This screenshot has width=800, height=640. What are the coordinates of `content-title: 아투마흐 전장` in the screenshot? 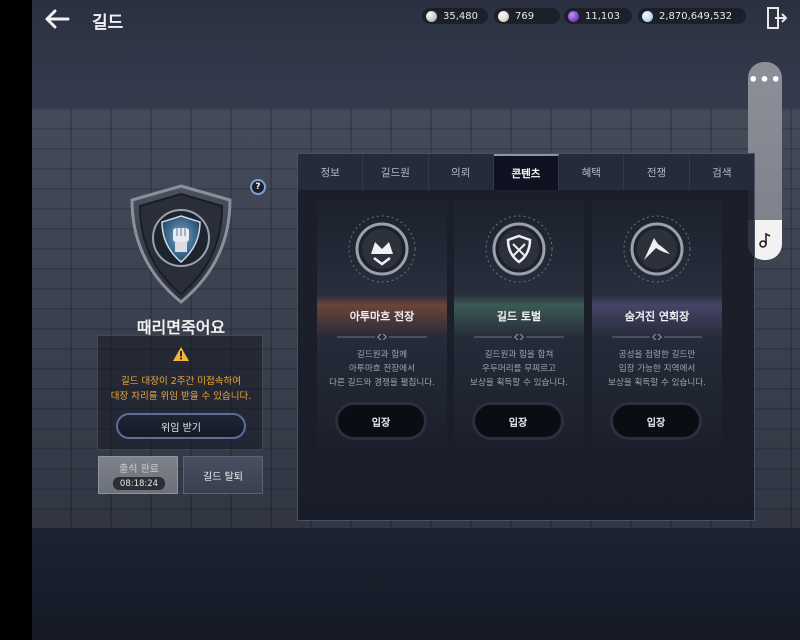 It's located at (382, 316).